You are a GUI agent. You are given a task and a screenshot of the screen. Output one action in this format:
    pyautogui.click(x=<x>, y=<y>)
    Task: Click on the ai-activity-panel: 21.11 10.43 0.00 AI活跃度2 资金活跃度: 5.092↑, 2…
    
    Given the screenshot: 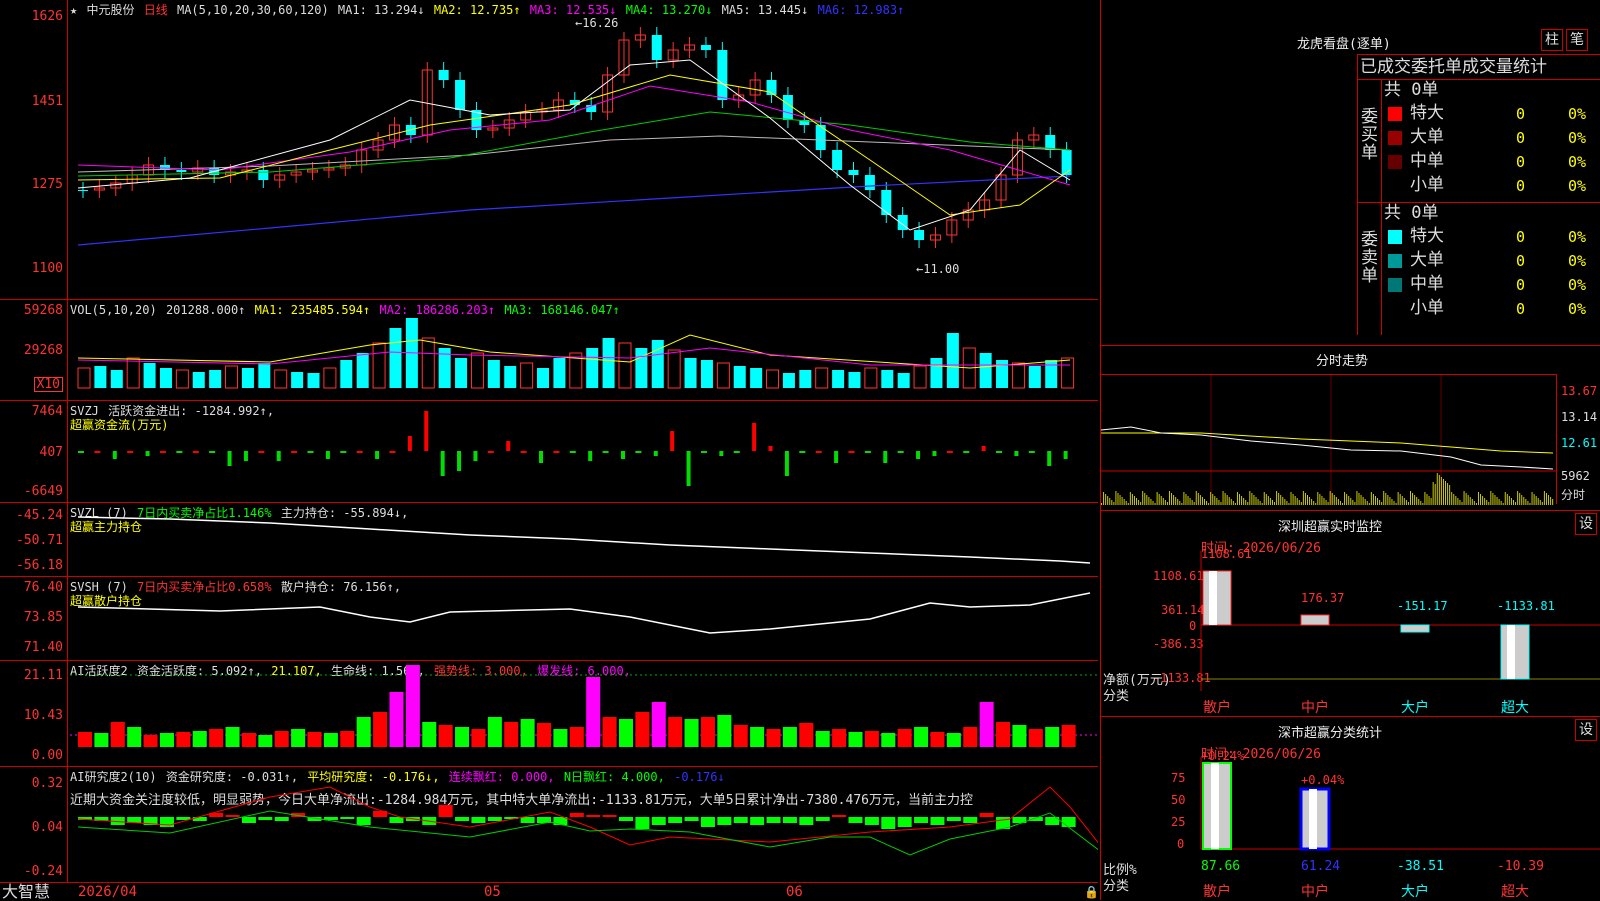 What is the action you would take?
    pyautogui.click(x=549, y=714)
    